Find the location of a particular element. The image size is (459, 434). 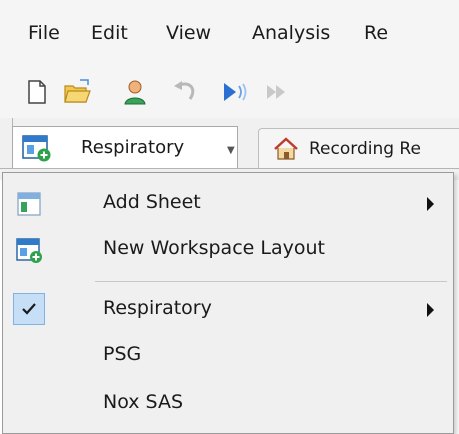

menu-view: View is located at coordinates (188, 33).